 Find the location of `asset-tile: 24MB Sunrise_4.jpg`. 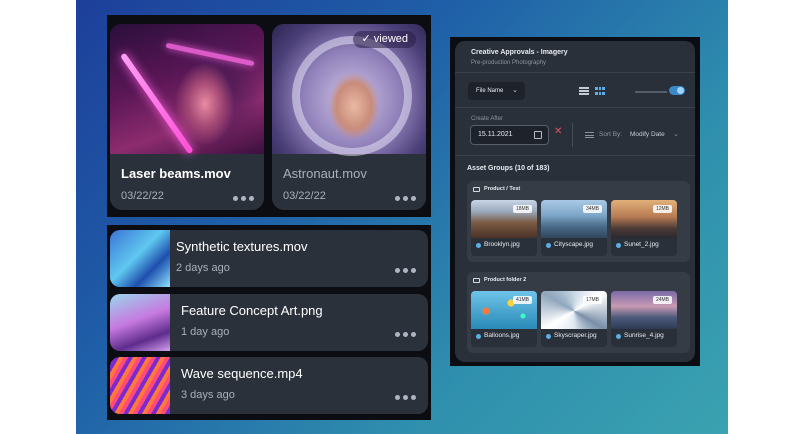

asset-tile: 24MB Sunrise_4.jpg is located at coordinates (644, 319).